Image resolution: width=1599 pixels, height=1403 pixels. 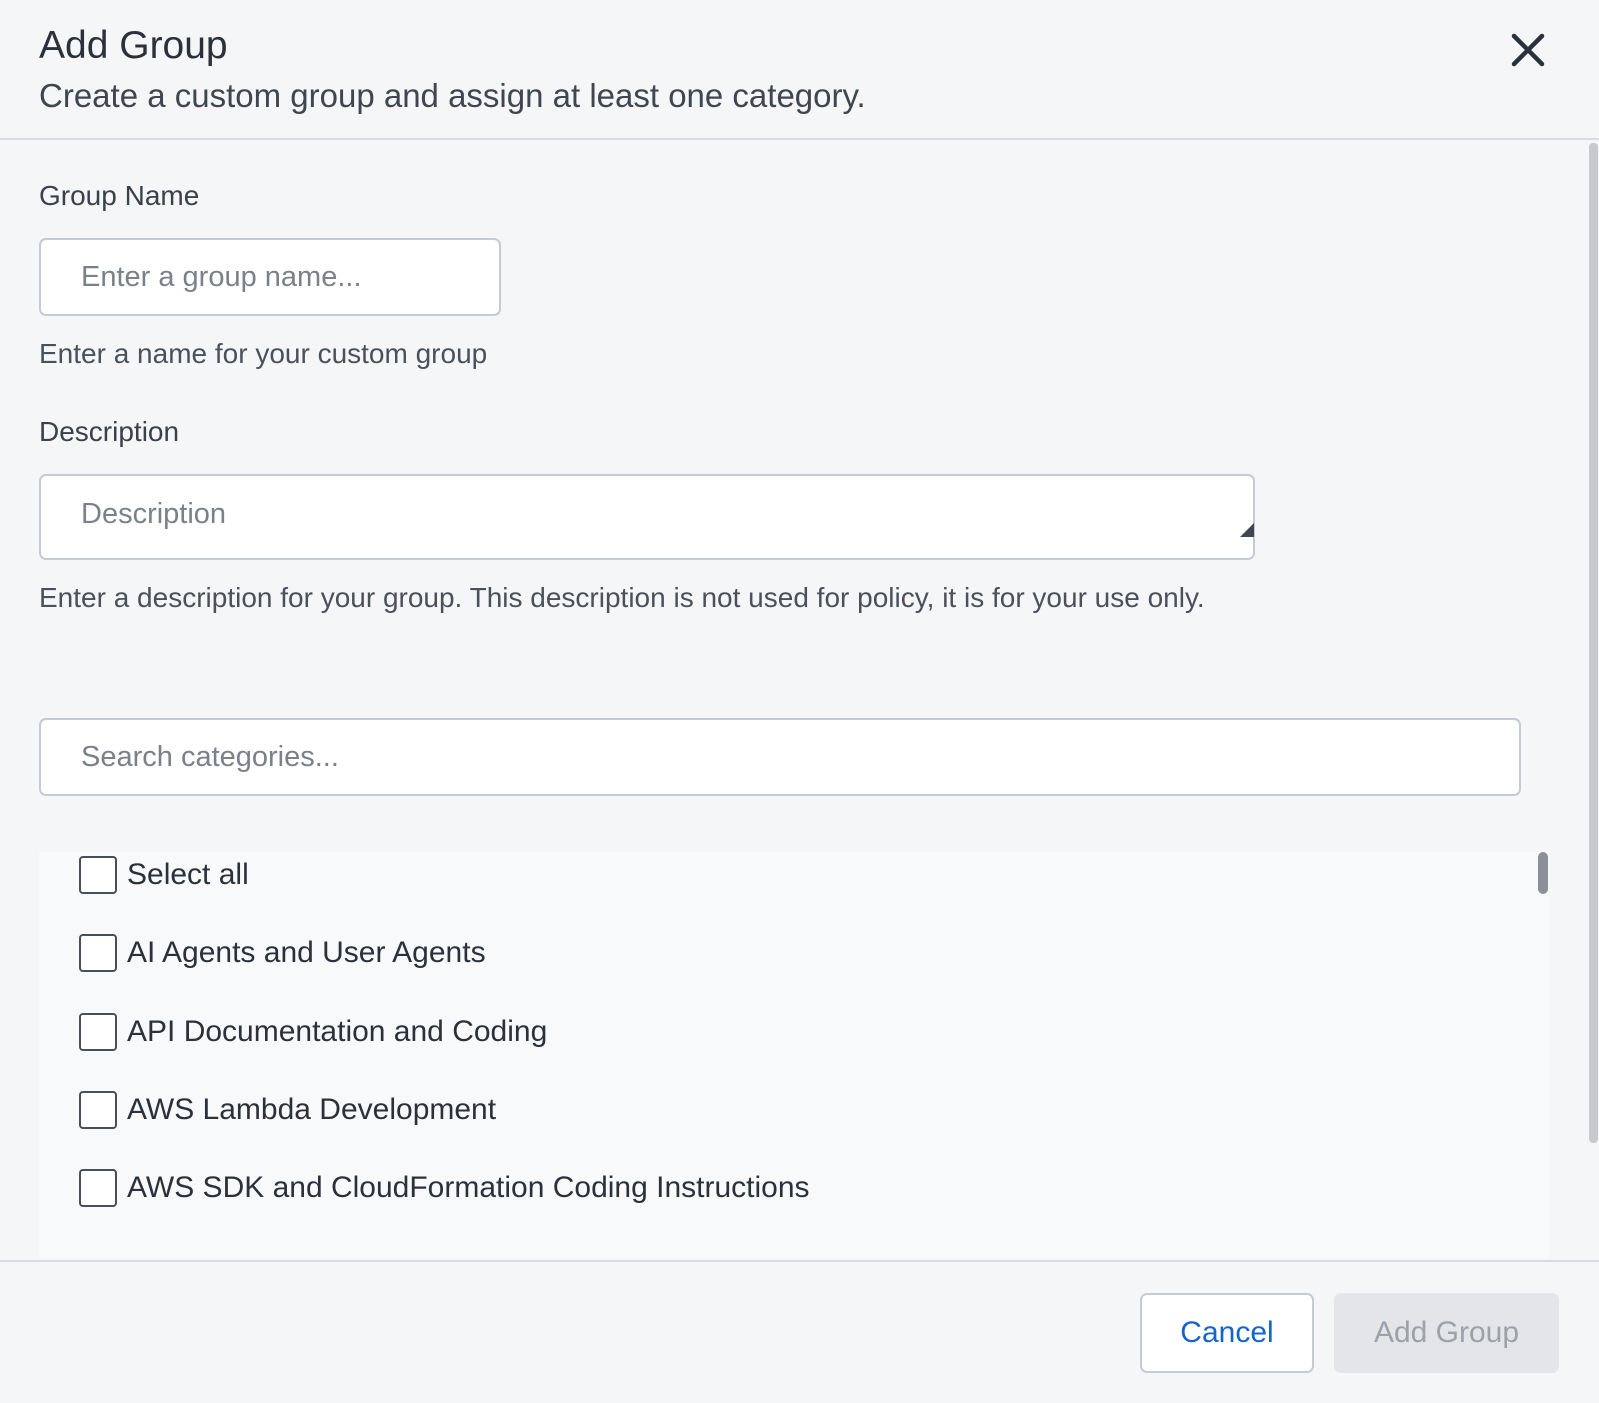 I want to click on cancel-button: Cancel, so click(x=1227, y=1333).